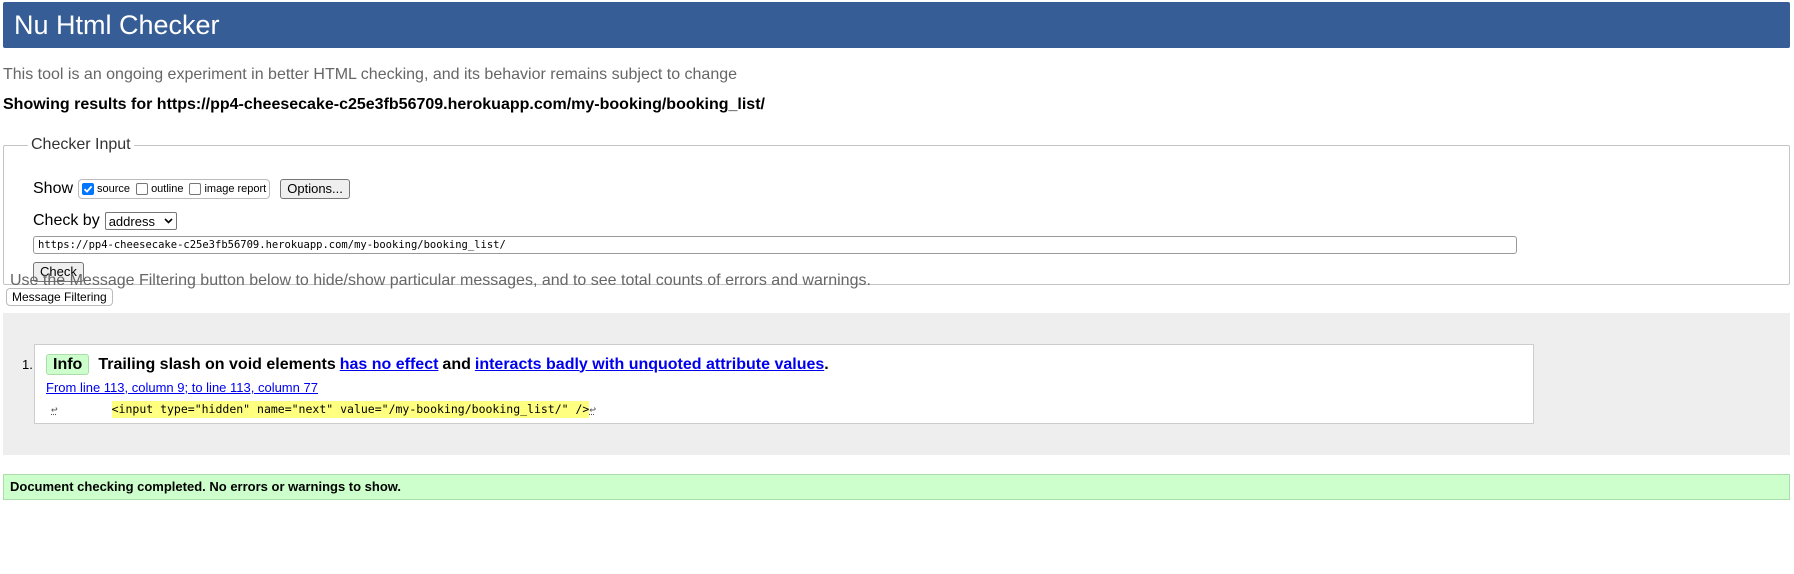 The height and width of the screenshot is (574, 1794). I want to click on source-checkbox, so click(88, 189).